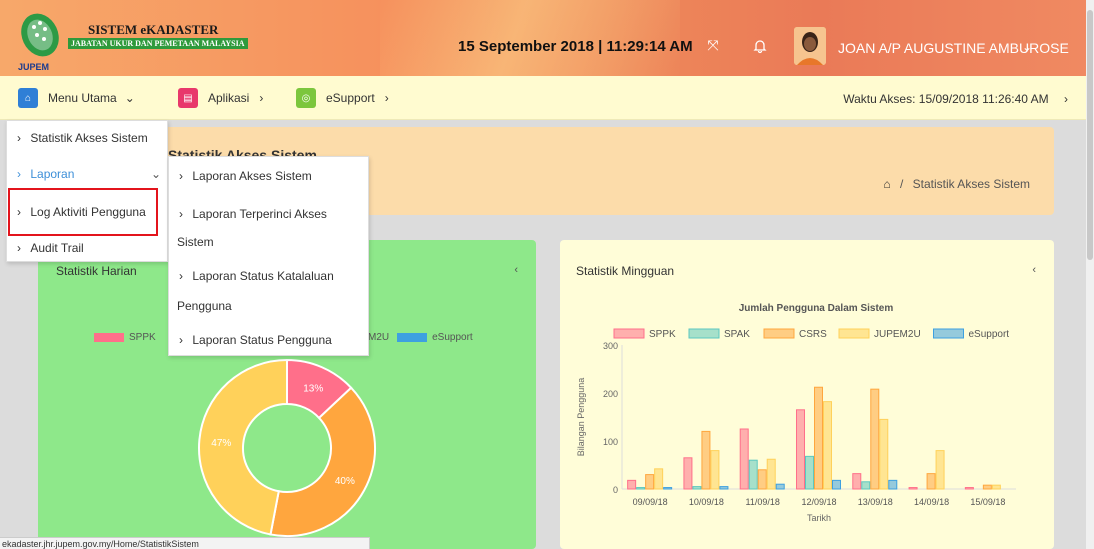 The image size is (1094, 549). I want to click on avatar, so click(810, 46).